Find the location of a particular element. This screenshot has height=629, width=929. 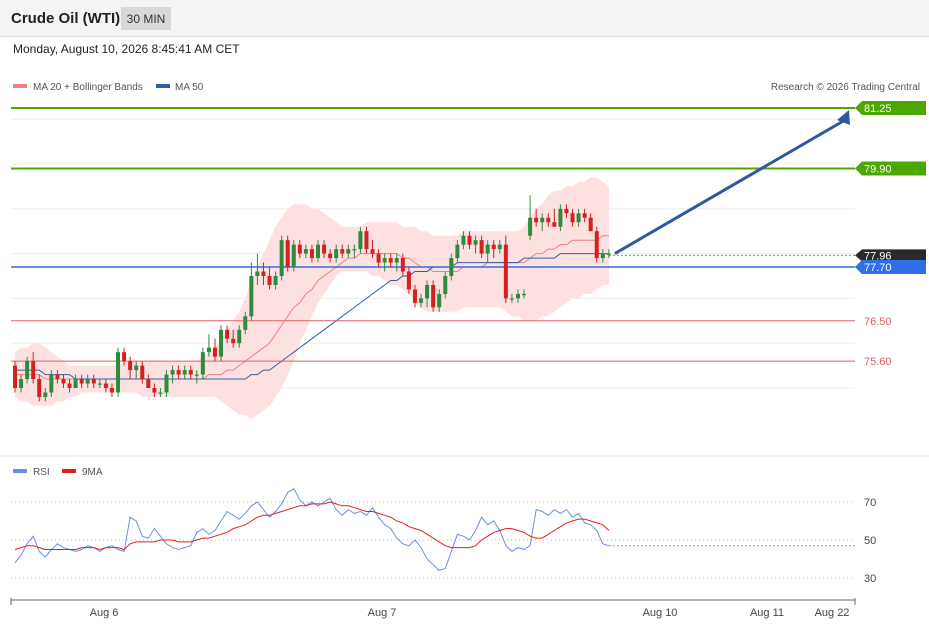

rsi-ma-legend-label: 9MA is located at coordinates (92, 472).